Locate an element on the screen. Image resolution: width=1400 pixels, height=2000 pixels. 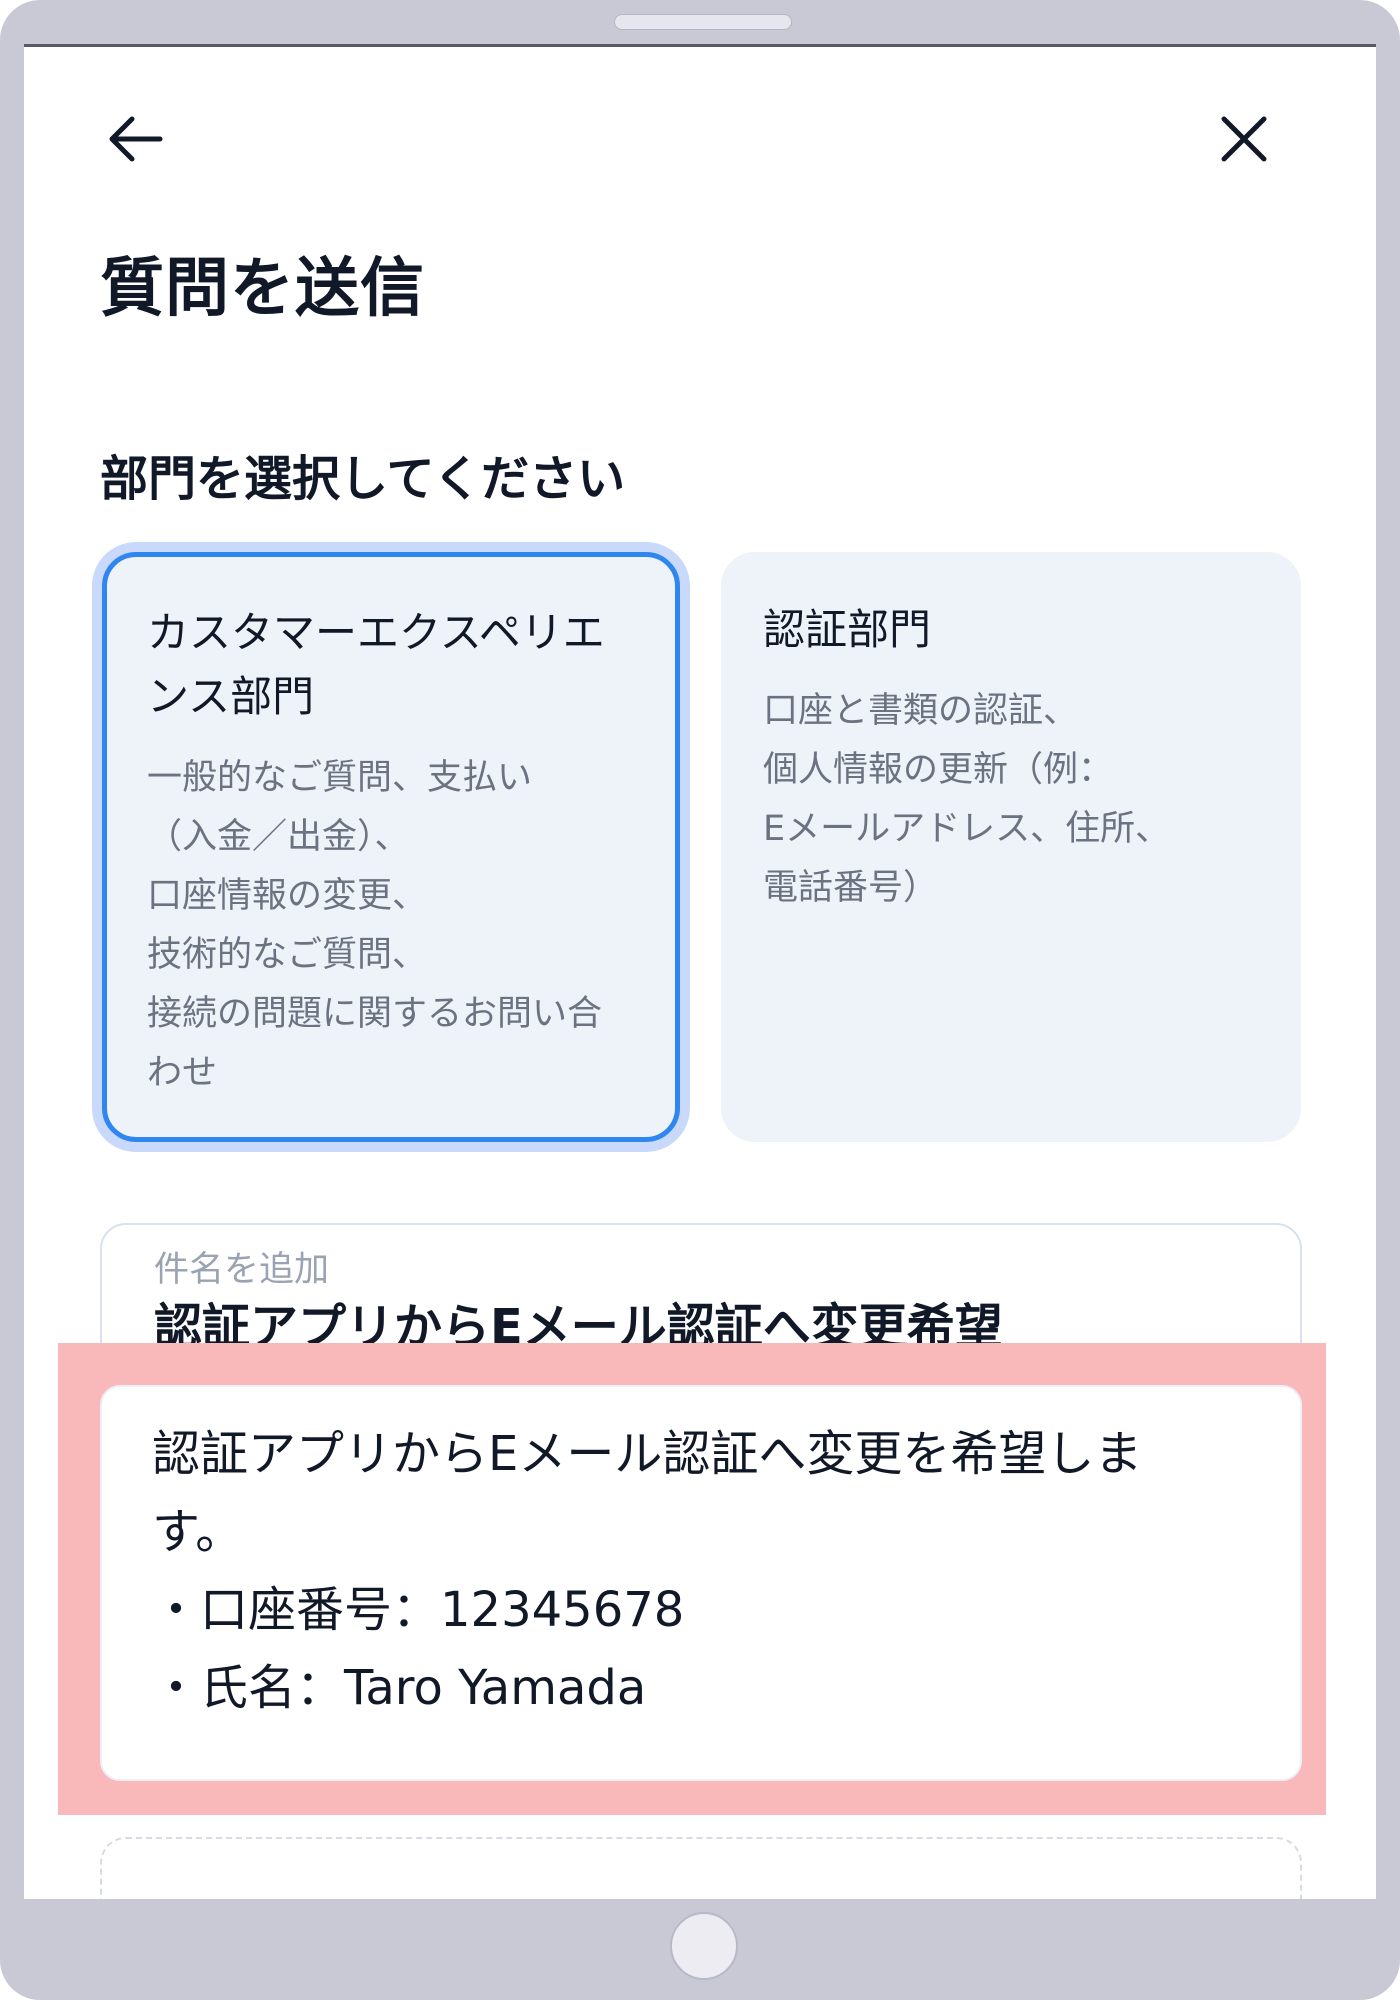
message-line: す。 is located at coordinates (198, 1532).